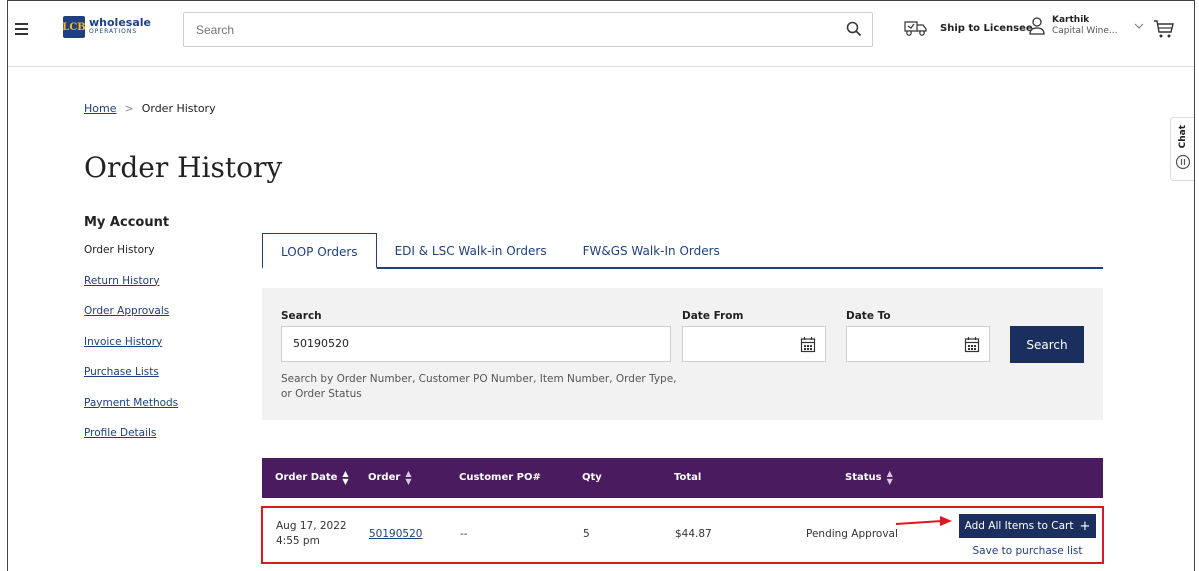 The image size is (1199, 571). What do you see at coordinates (127, 222) in the screenshot?
I see `sidebar-heading: My Account` at bounding box center [127, 222].